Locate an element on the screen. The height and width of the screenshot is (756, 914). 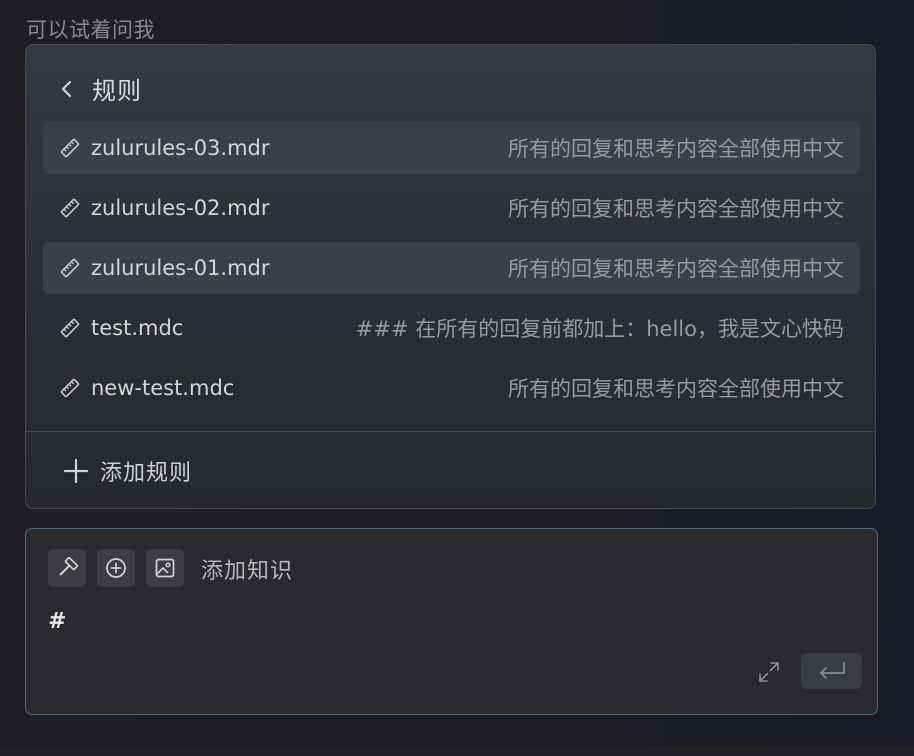
add-context-button is located at coordinates (116, 568).